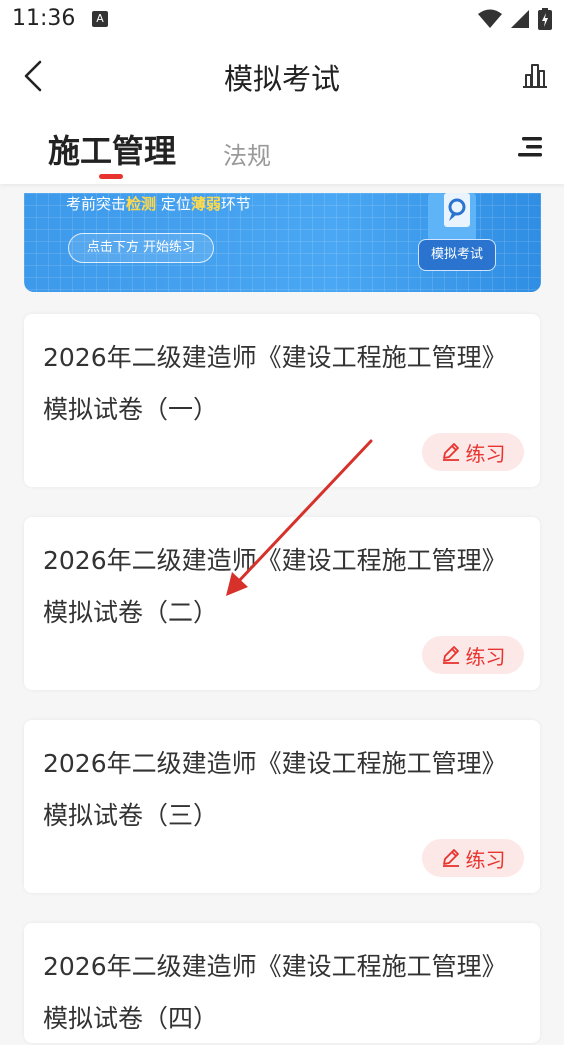  Describe the element at coordinates (158, 204) in the screenshot. I see `banner-slogan: 考前突击检测 定位薄弱环节` at that location.